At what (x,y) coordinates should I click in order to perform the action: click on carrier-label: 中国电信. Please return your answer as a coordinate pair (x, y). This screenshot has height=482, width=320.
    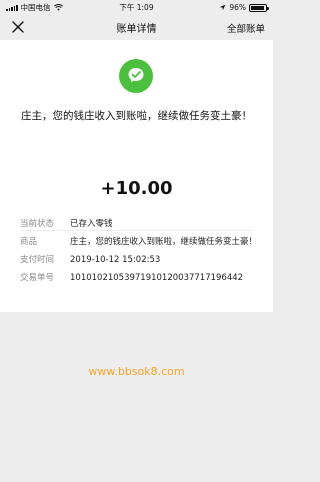
    Looking at the image, I should click on (35, 7).